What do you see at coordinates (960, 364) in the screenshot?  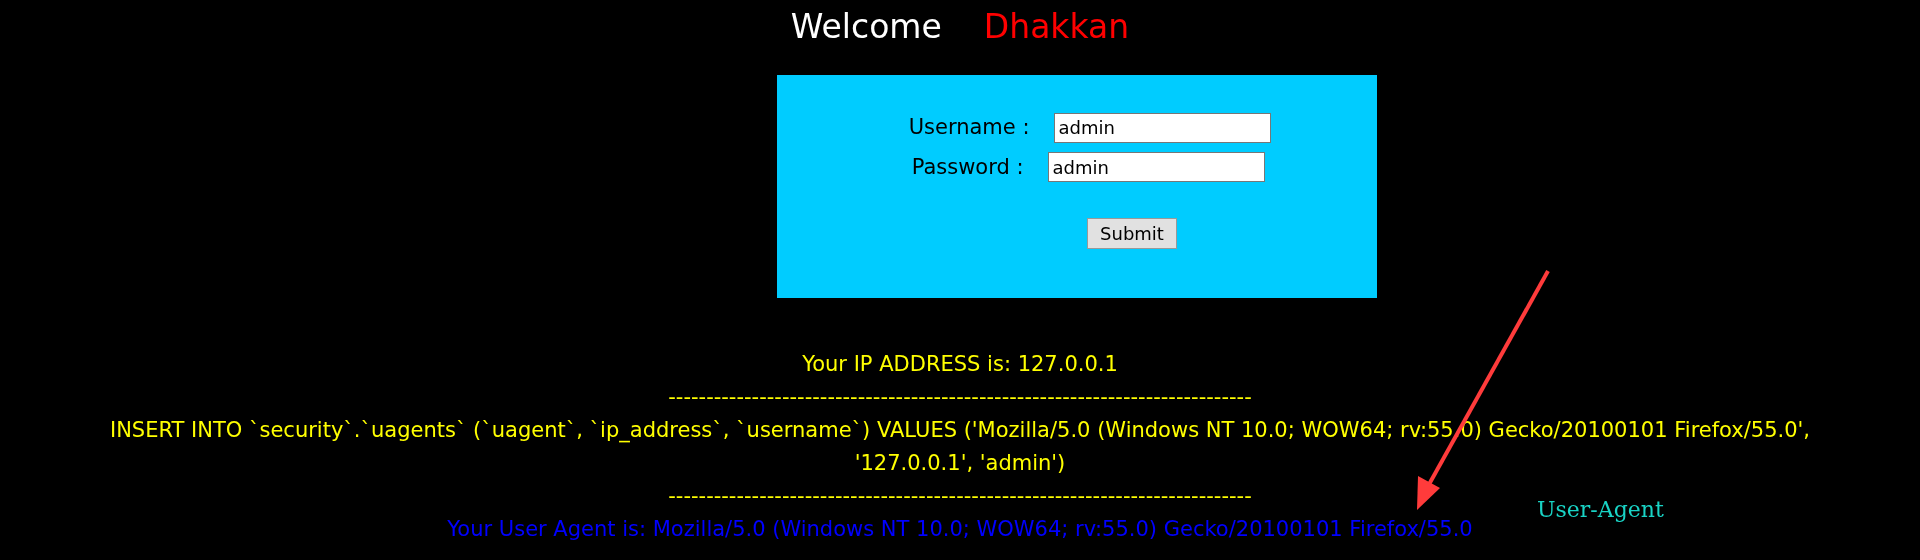 I see `ip-address-text: Your IP ADDRESS is: 127.0.0.1` at bounding box center [960, 364].